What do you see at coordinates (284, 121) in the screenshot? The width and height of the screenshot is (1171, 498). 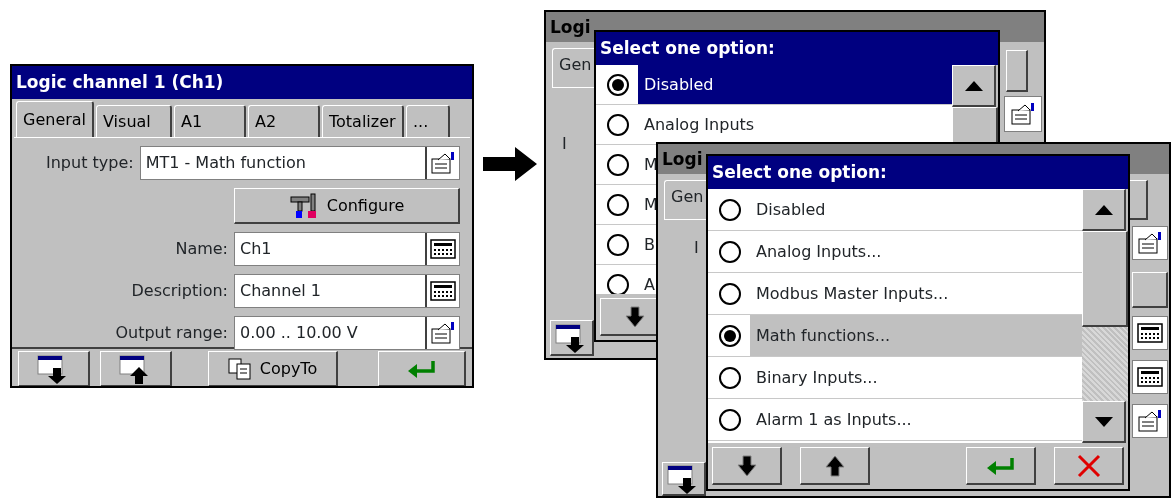 I see `tab: A2` at bounding box center [284, 121].